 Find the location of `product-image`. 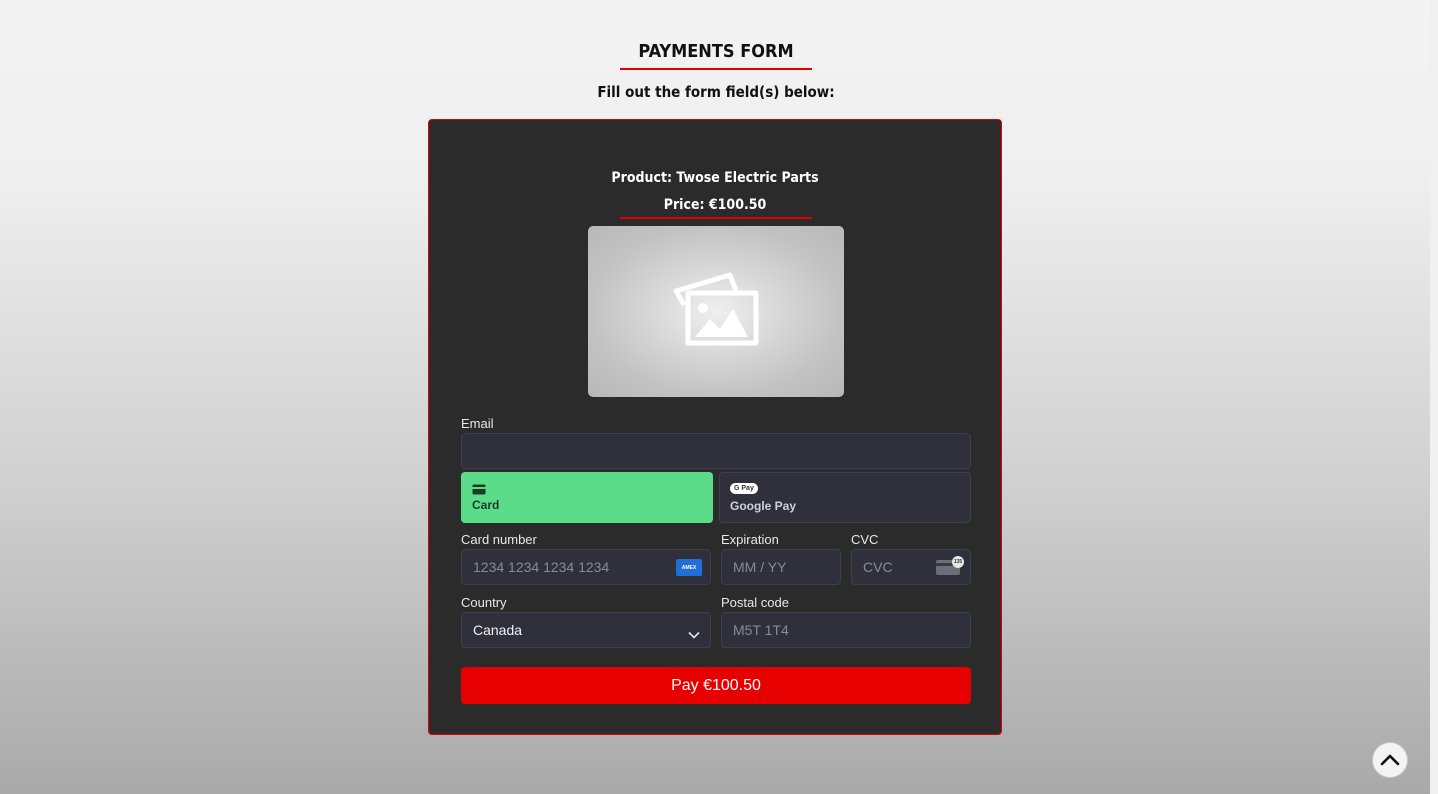

product-image is located at coordinates (716, 311).